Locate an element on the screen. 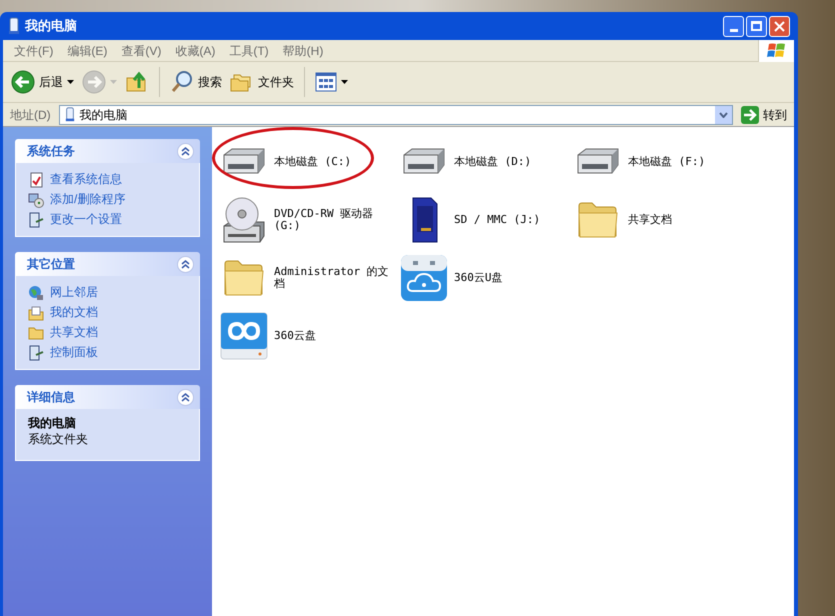  panel-title: 其它位置 is located at coordinates (51, 264).